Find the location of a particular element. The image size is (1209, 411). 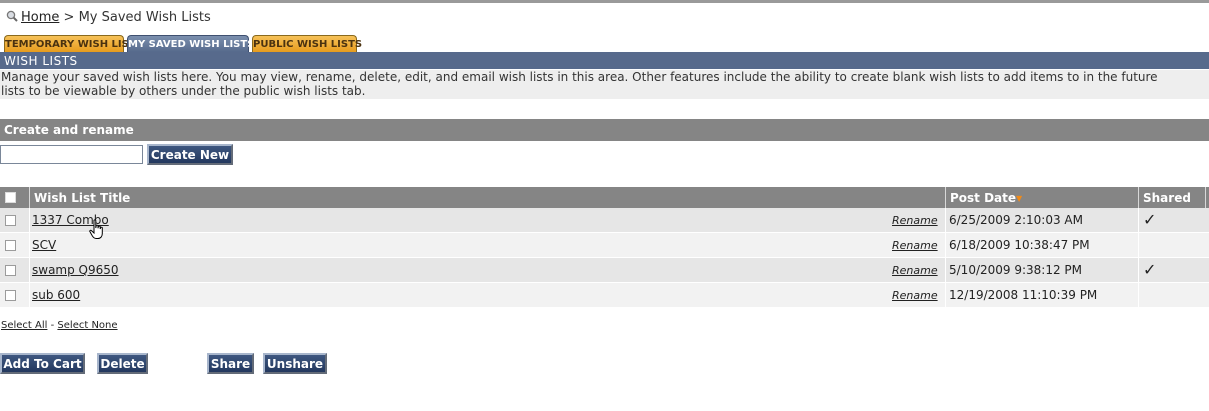

add-to-cart-button: Add To Cart is located at coordinates (42, 363).